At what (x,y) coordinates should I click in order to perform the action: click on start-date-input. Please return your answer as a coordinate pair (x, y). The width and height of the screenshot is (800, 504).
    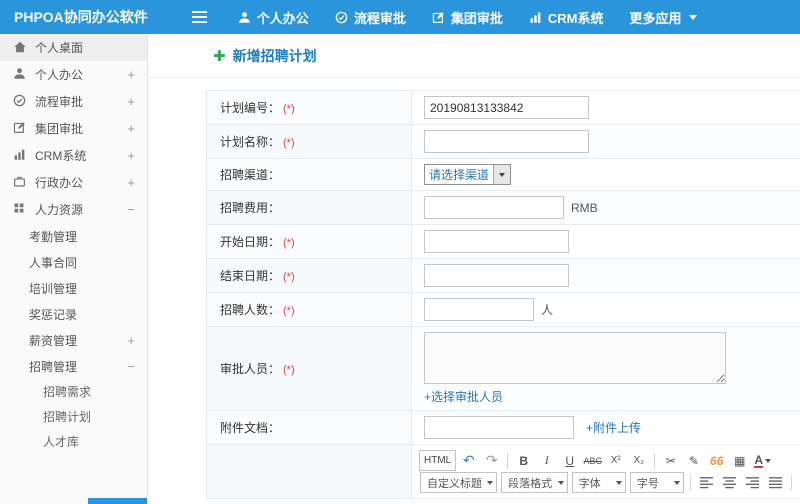
    Looking at the image, I should click on (496, 241).